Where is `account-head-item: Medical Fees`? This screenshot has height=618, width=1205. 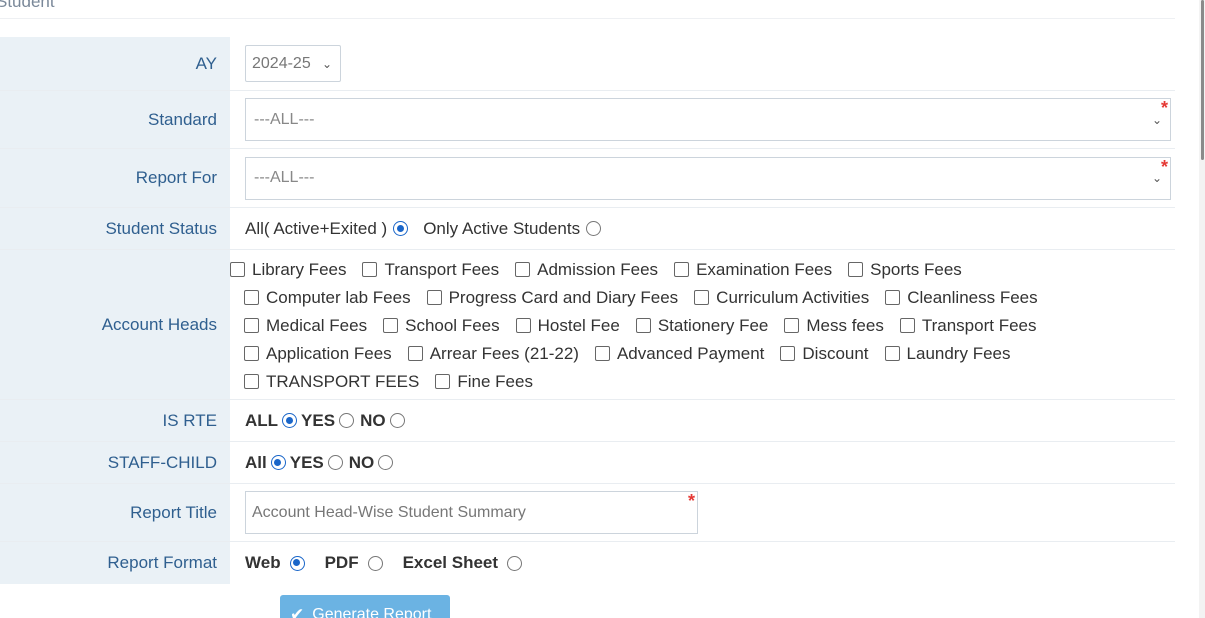 account-head-item: Medical Fees is located at coordinates (305, 325).